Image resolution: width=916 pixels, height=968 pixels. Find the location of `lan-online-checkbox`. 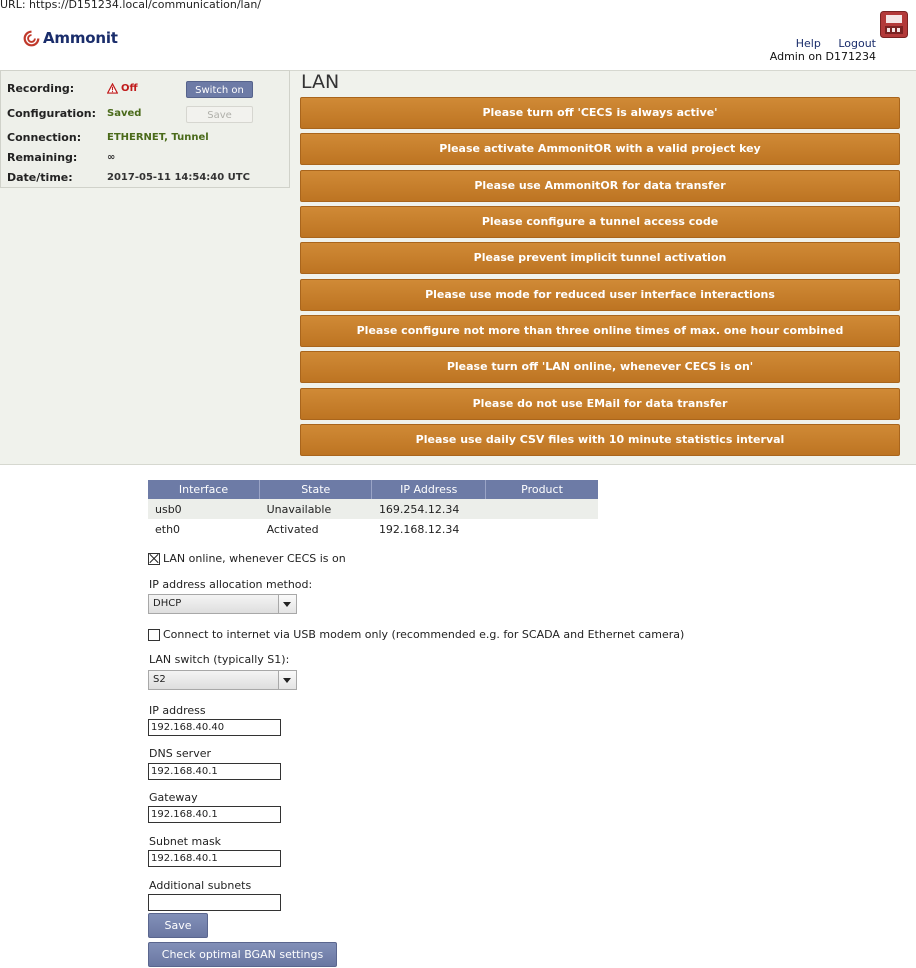

lan-online-checkbox is located at coordinates (154, 558).